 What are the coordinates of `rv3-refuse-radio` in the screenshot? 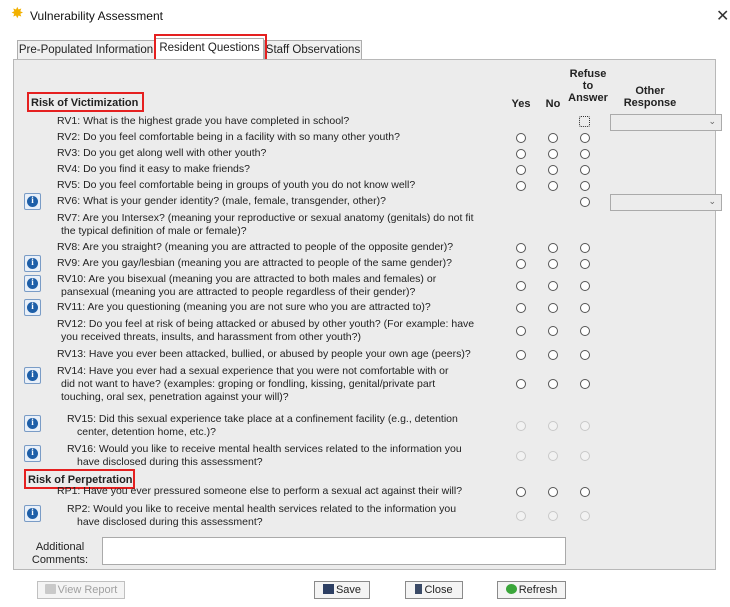 It's located at (585, 154).